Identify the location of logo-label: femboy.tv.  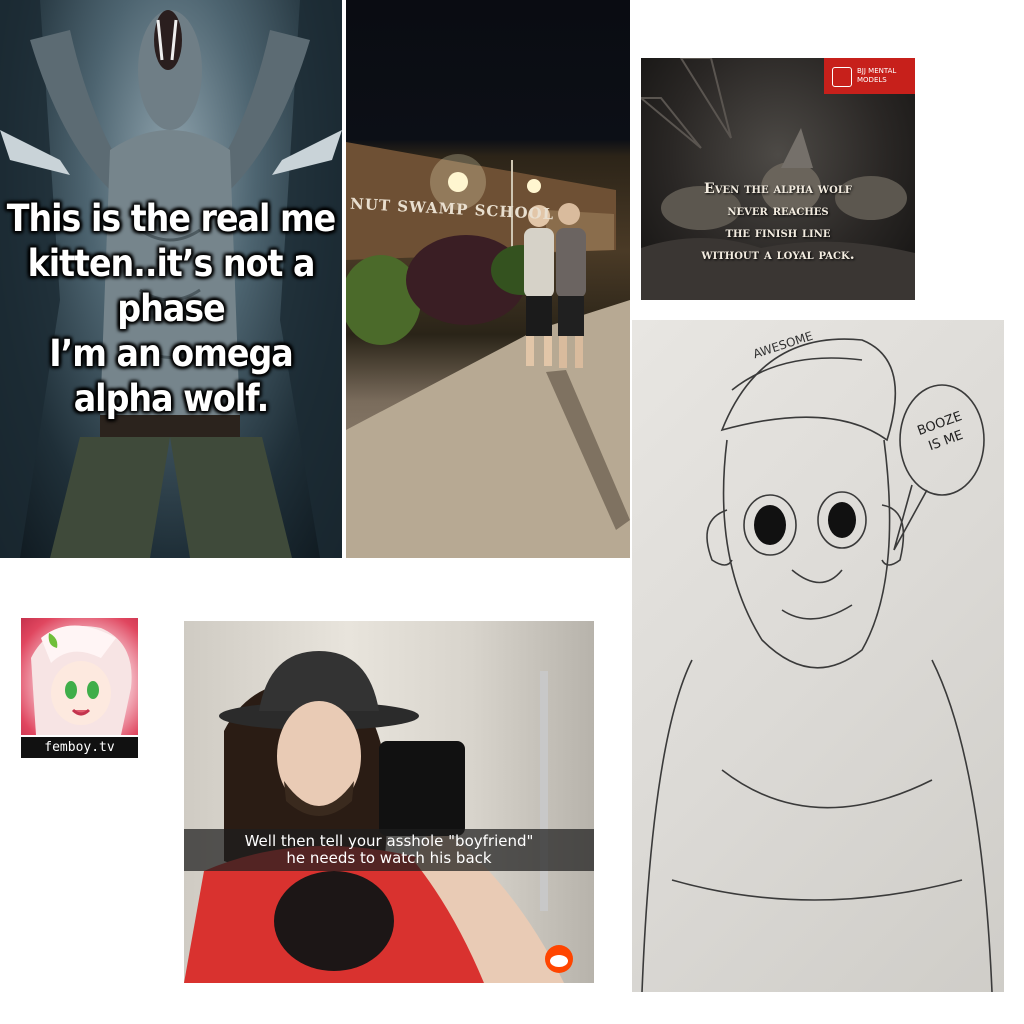
(79, 747).